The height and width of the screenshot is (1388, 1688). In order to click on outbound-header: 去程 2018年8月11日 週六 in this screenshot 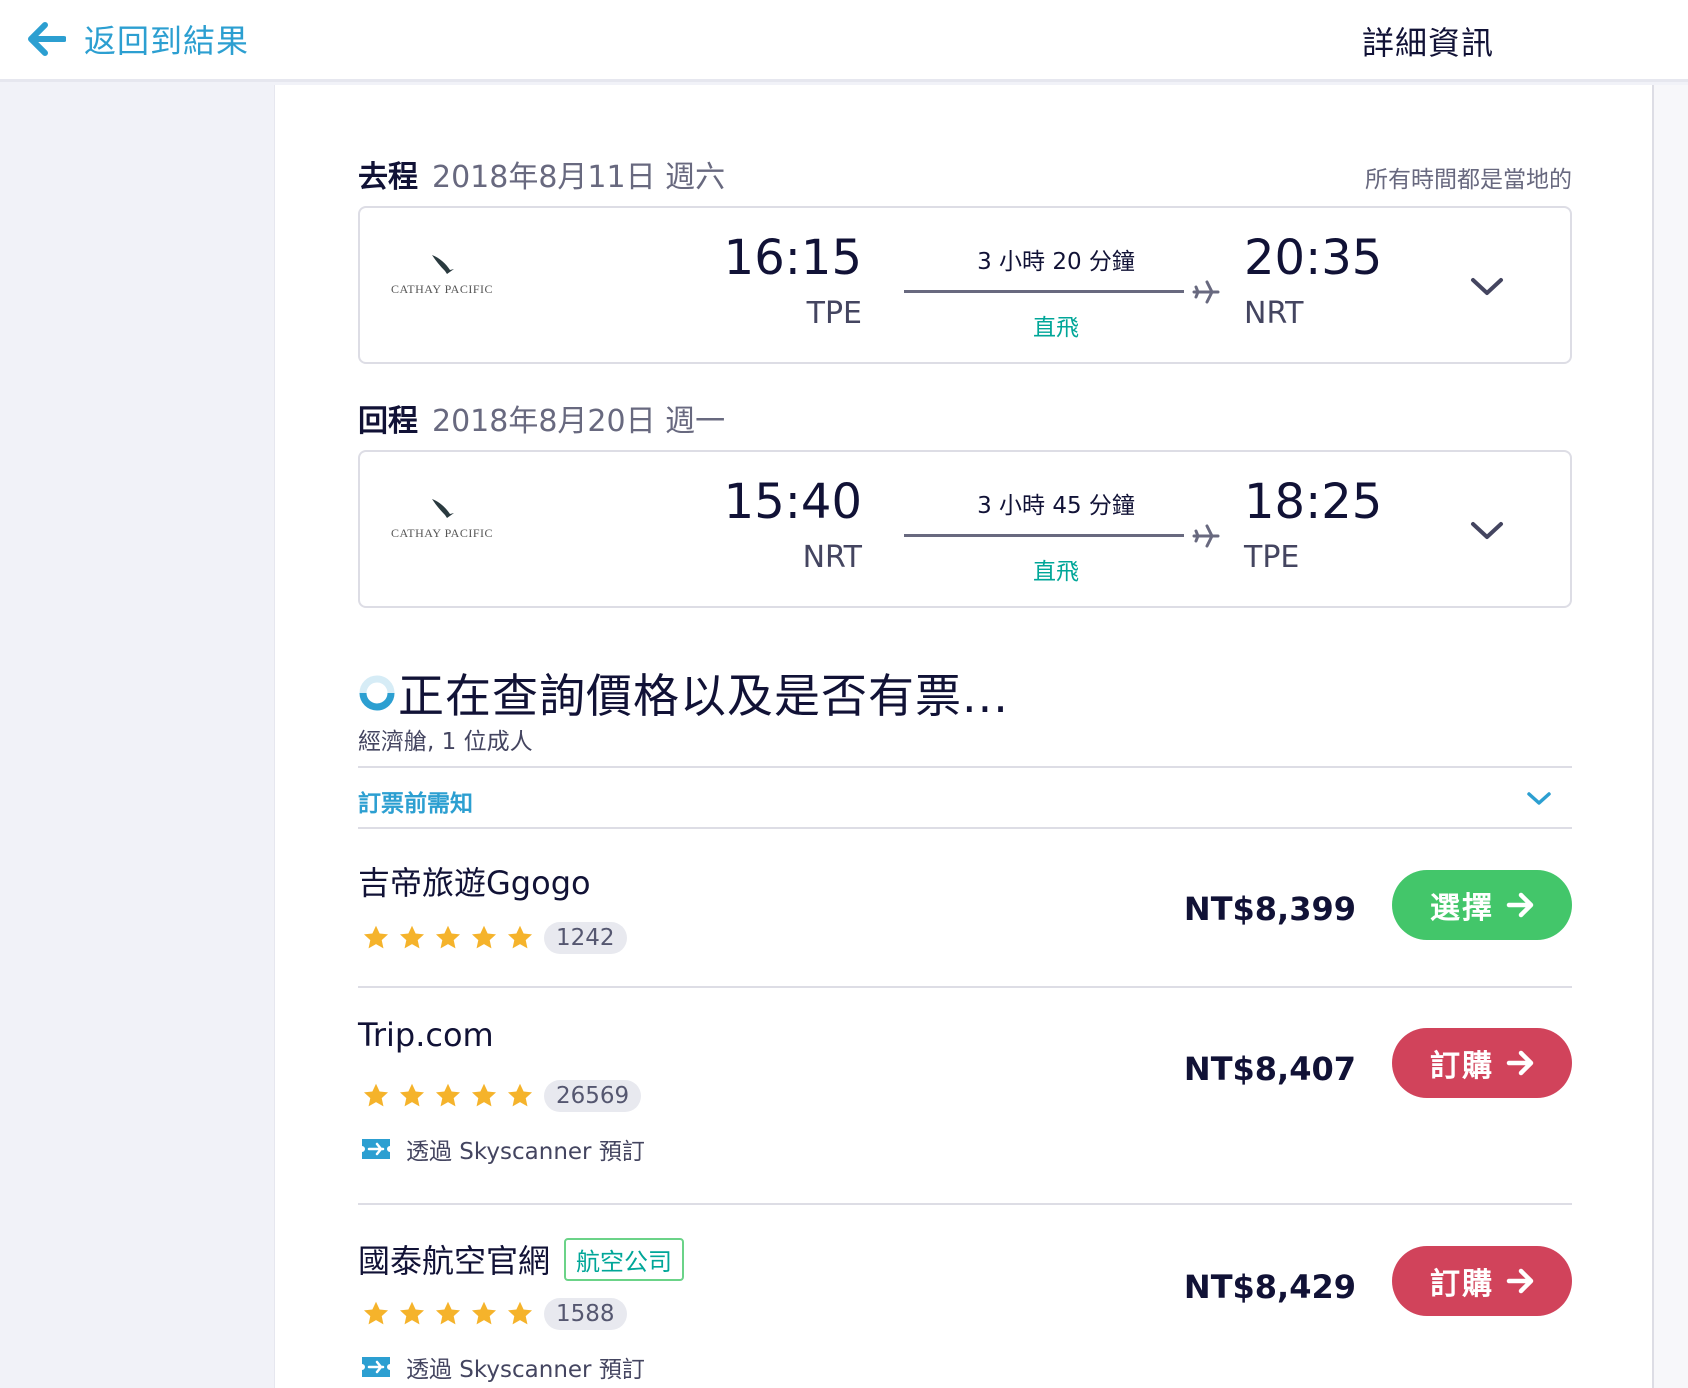, I will do `click(541, 174)`.